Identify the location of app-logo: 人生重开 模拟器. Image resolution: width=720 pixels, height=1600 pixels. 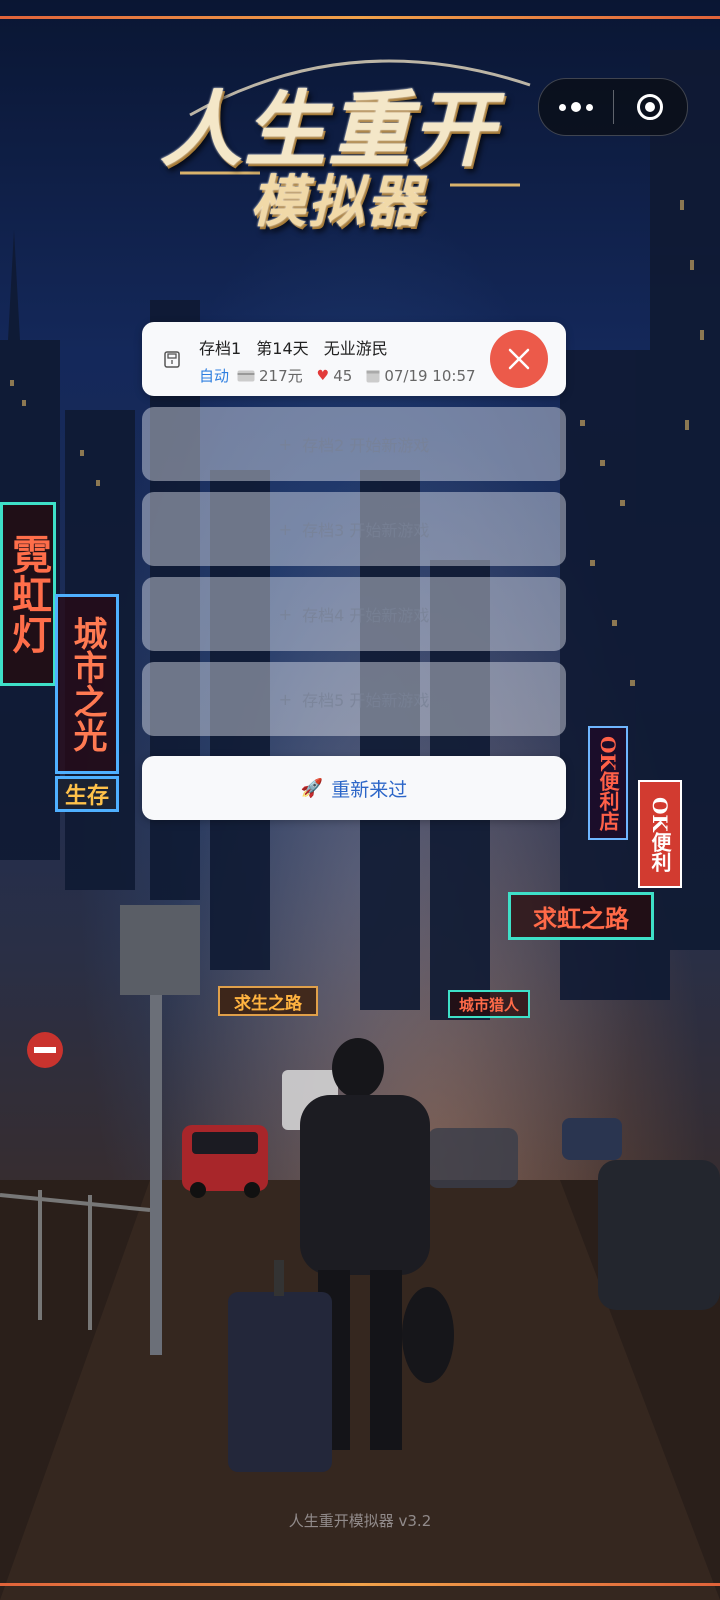
(350, 140).